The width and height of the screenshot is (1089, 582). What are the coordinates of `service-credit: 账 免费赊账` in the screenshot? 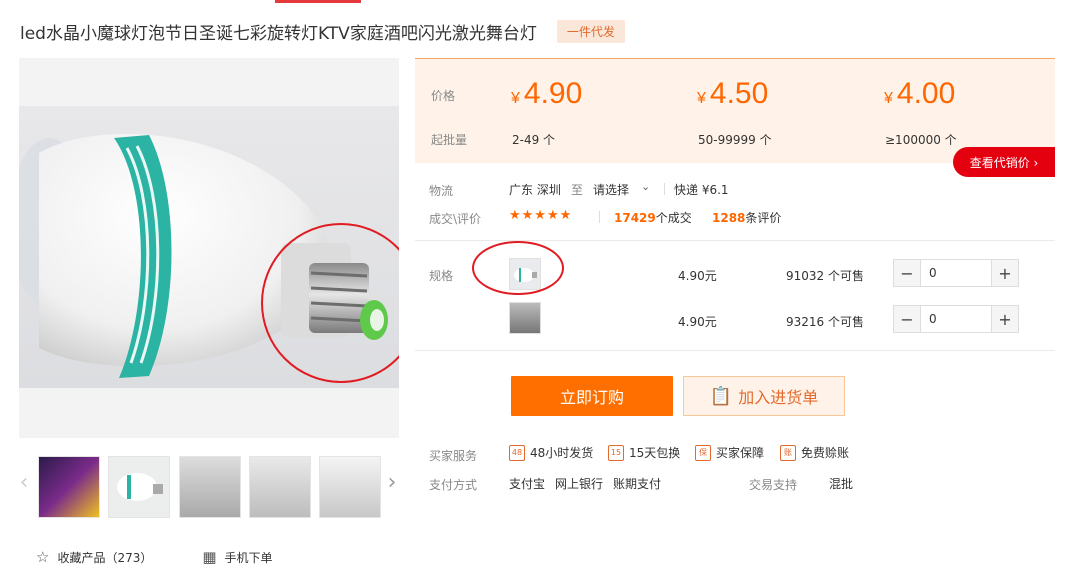 It's located at (814, 452).